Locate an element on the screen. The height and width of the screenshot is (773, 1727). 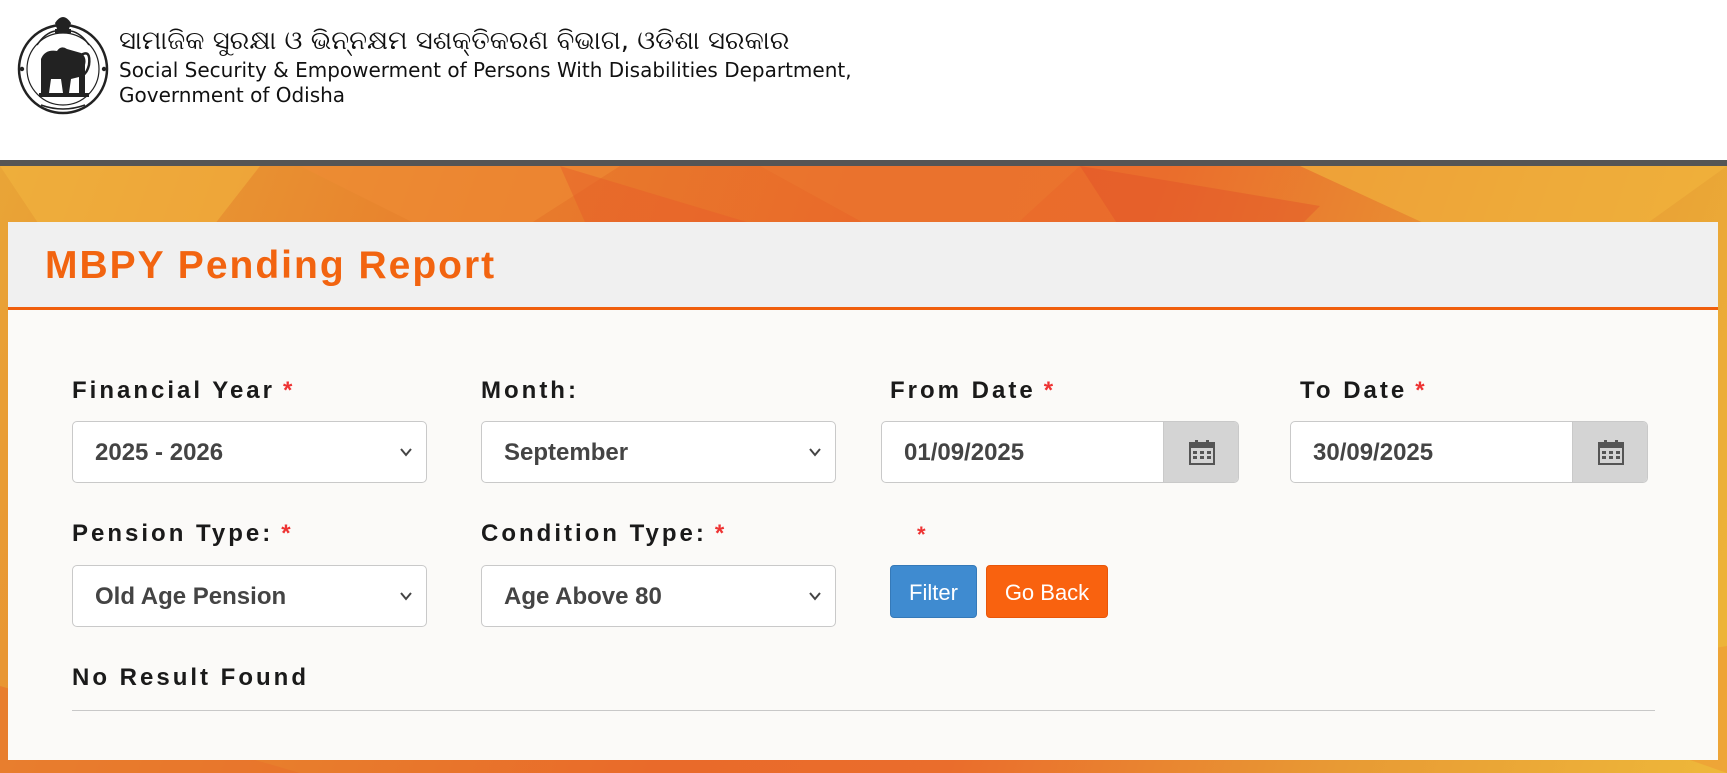
condition-type-select: Age Above 80 is located at coordinates (658, 596).